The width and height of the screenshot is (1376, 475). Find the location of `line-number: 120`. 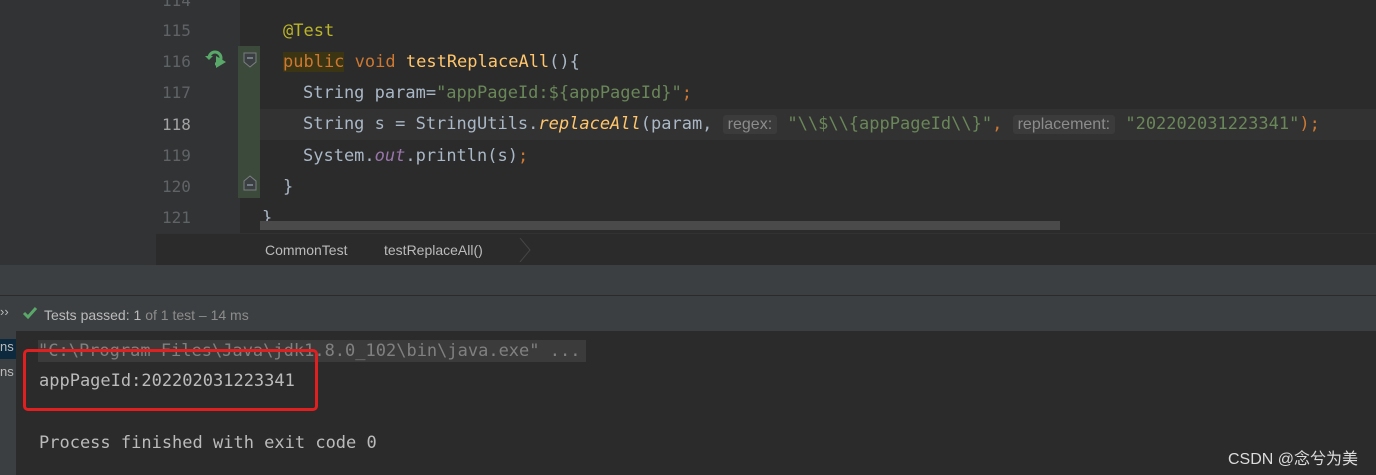

line-number: 120 is located at coordinates (176, 186).